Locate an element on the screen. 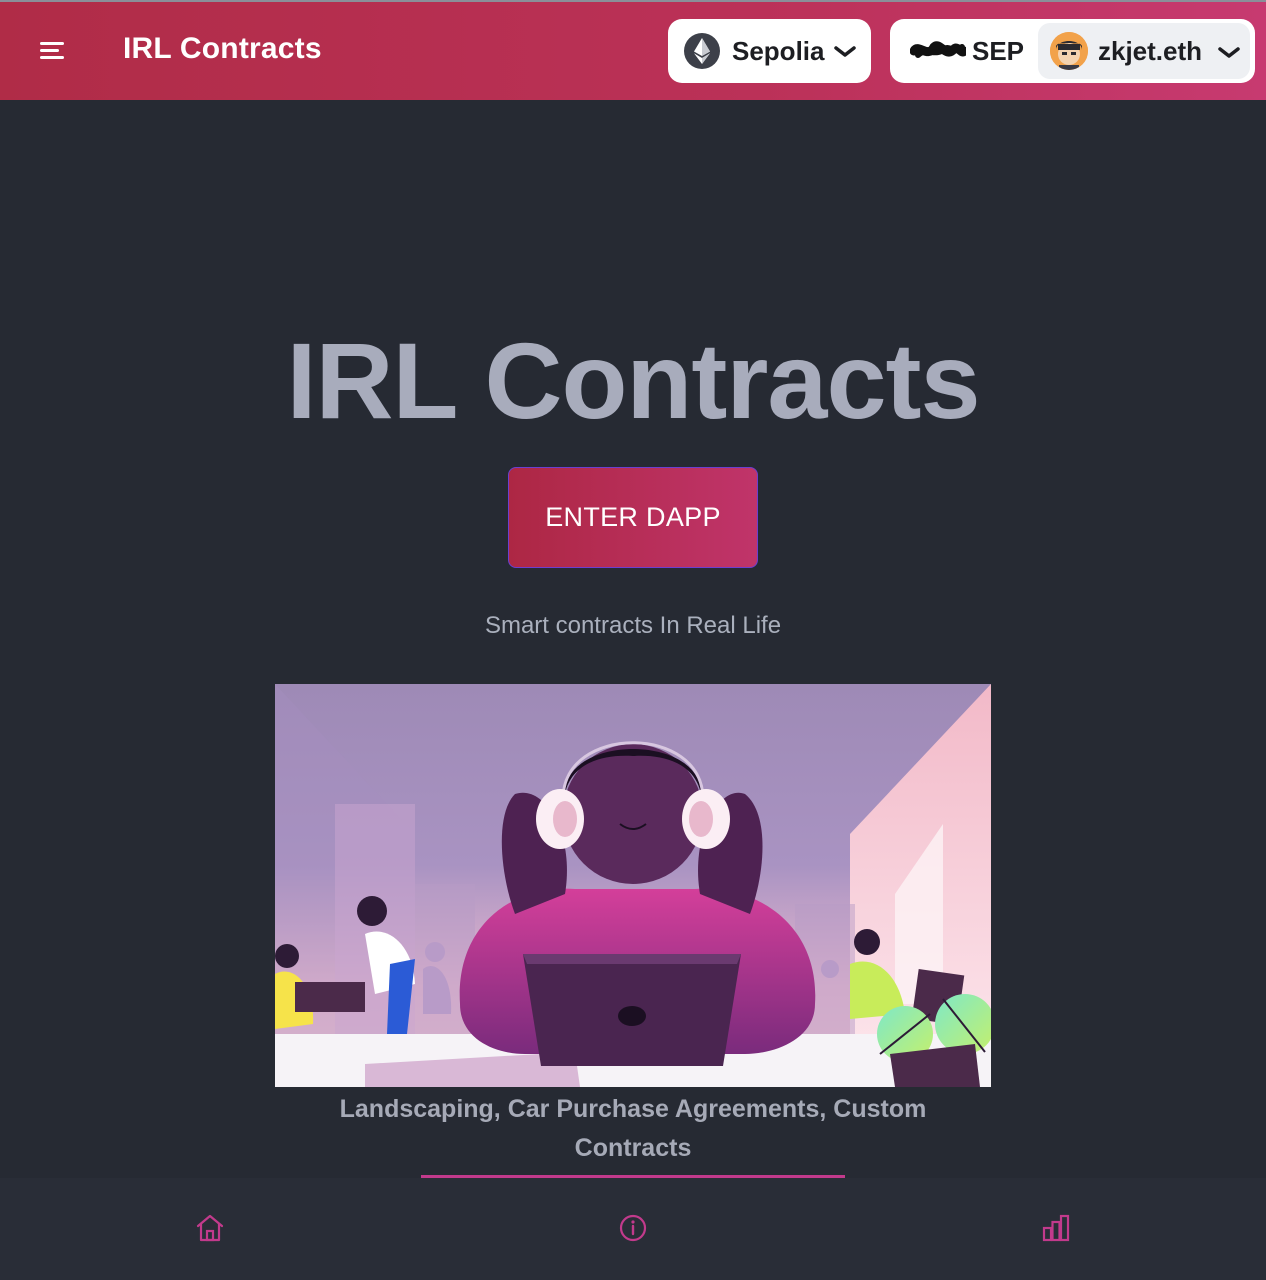 The height and width of the screenshot is (1280, 1266). hero-tagline: Smart contracts In Real Life is located at coordinates (633, 625).